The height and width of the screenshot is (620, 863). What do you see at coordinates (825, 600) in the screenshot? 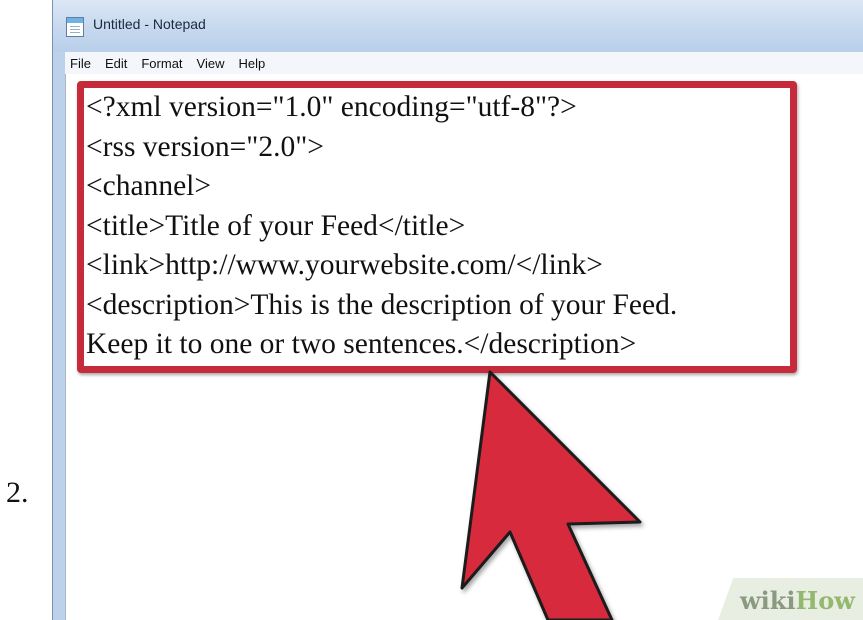
I see `watermark-how: How` at bounding box center [825, 600].